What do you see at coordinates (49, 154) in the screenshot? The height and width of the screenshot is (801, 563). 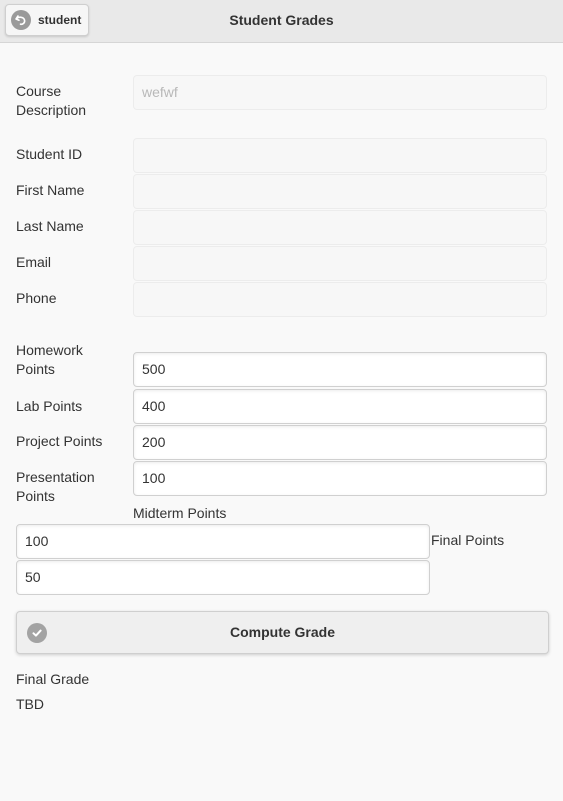 I see `student-id-label: Student ID` at bounding box center [49, 154].